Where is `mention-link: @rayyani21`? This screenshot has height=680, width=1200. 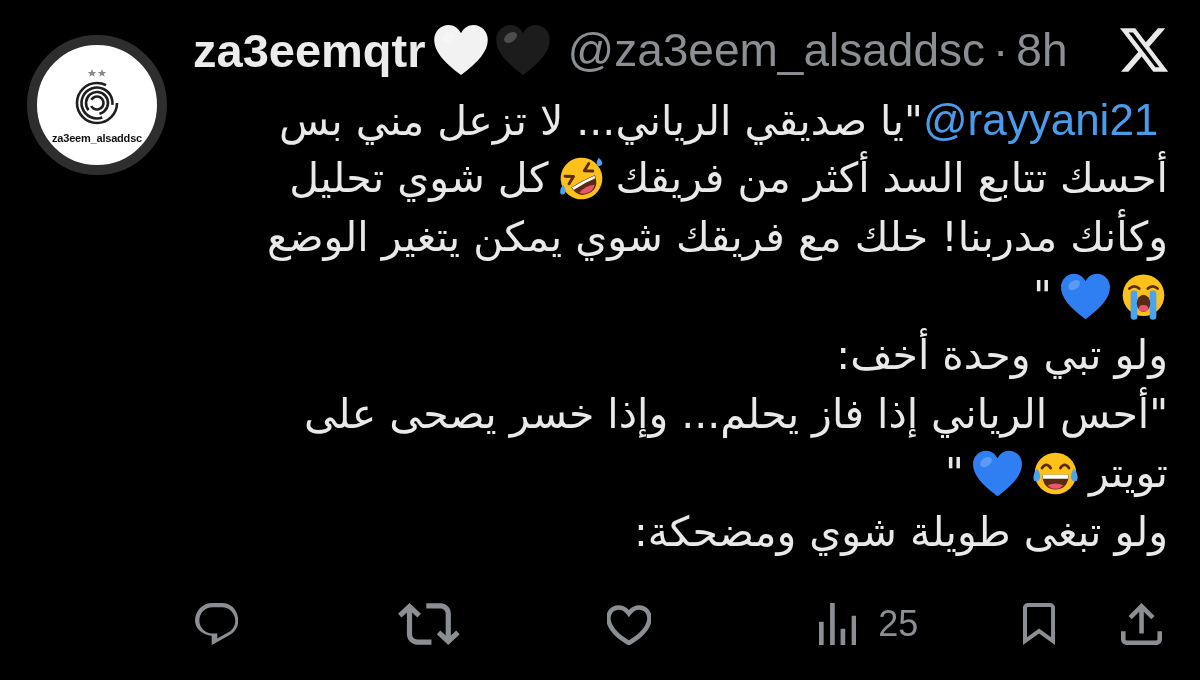
mention-link: @rayyani21 is located at coordinates (1040, 119).